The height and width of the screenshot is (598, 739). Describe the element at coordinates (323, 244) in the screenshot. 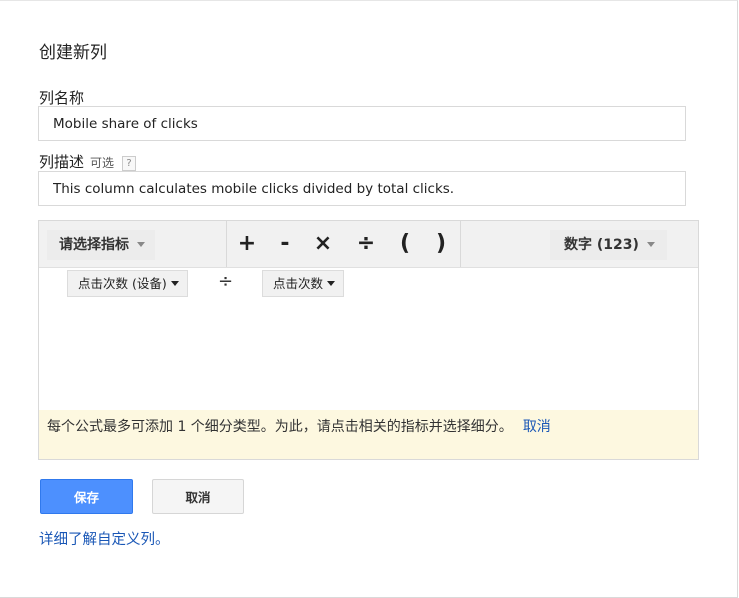

I see `multiply-operator-button: ×` at that location.